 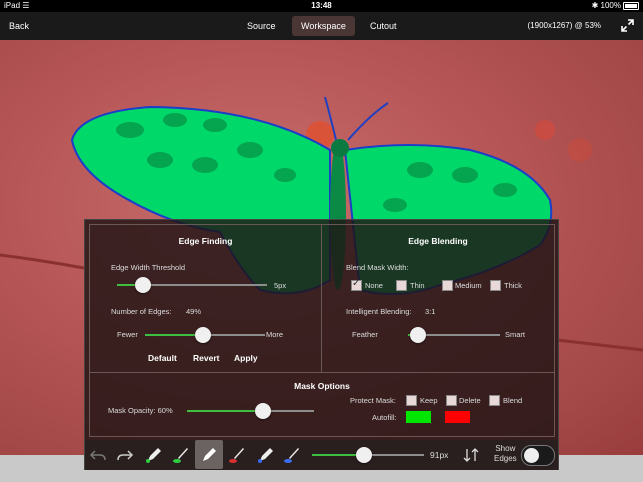 I want to click on checkbox-blend, so click(x=494, y=400).